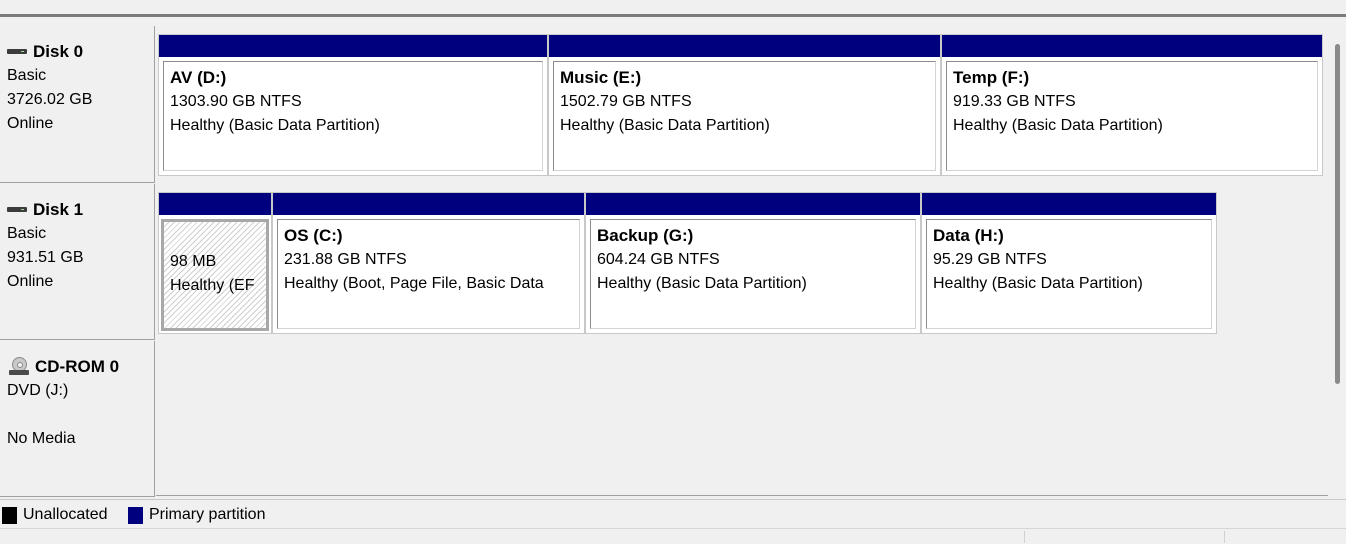  What do you see at coordinates (27, 75) in the screenshot?
I see `disk-0-type: Basic` at bounding box center [27, 75].